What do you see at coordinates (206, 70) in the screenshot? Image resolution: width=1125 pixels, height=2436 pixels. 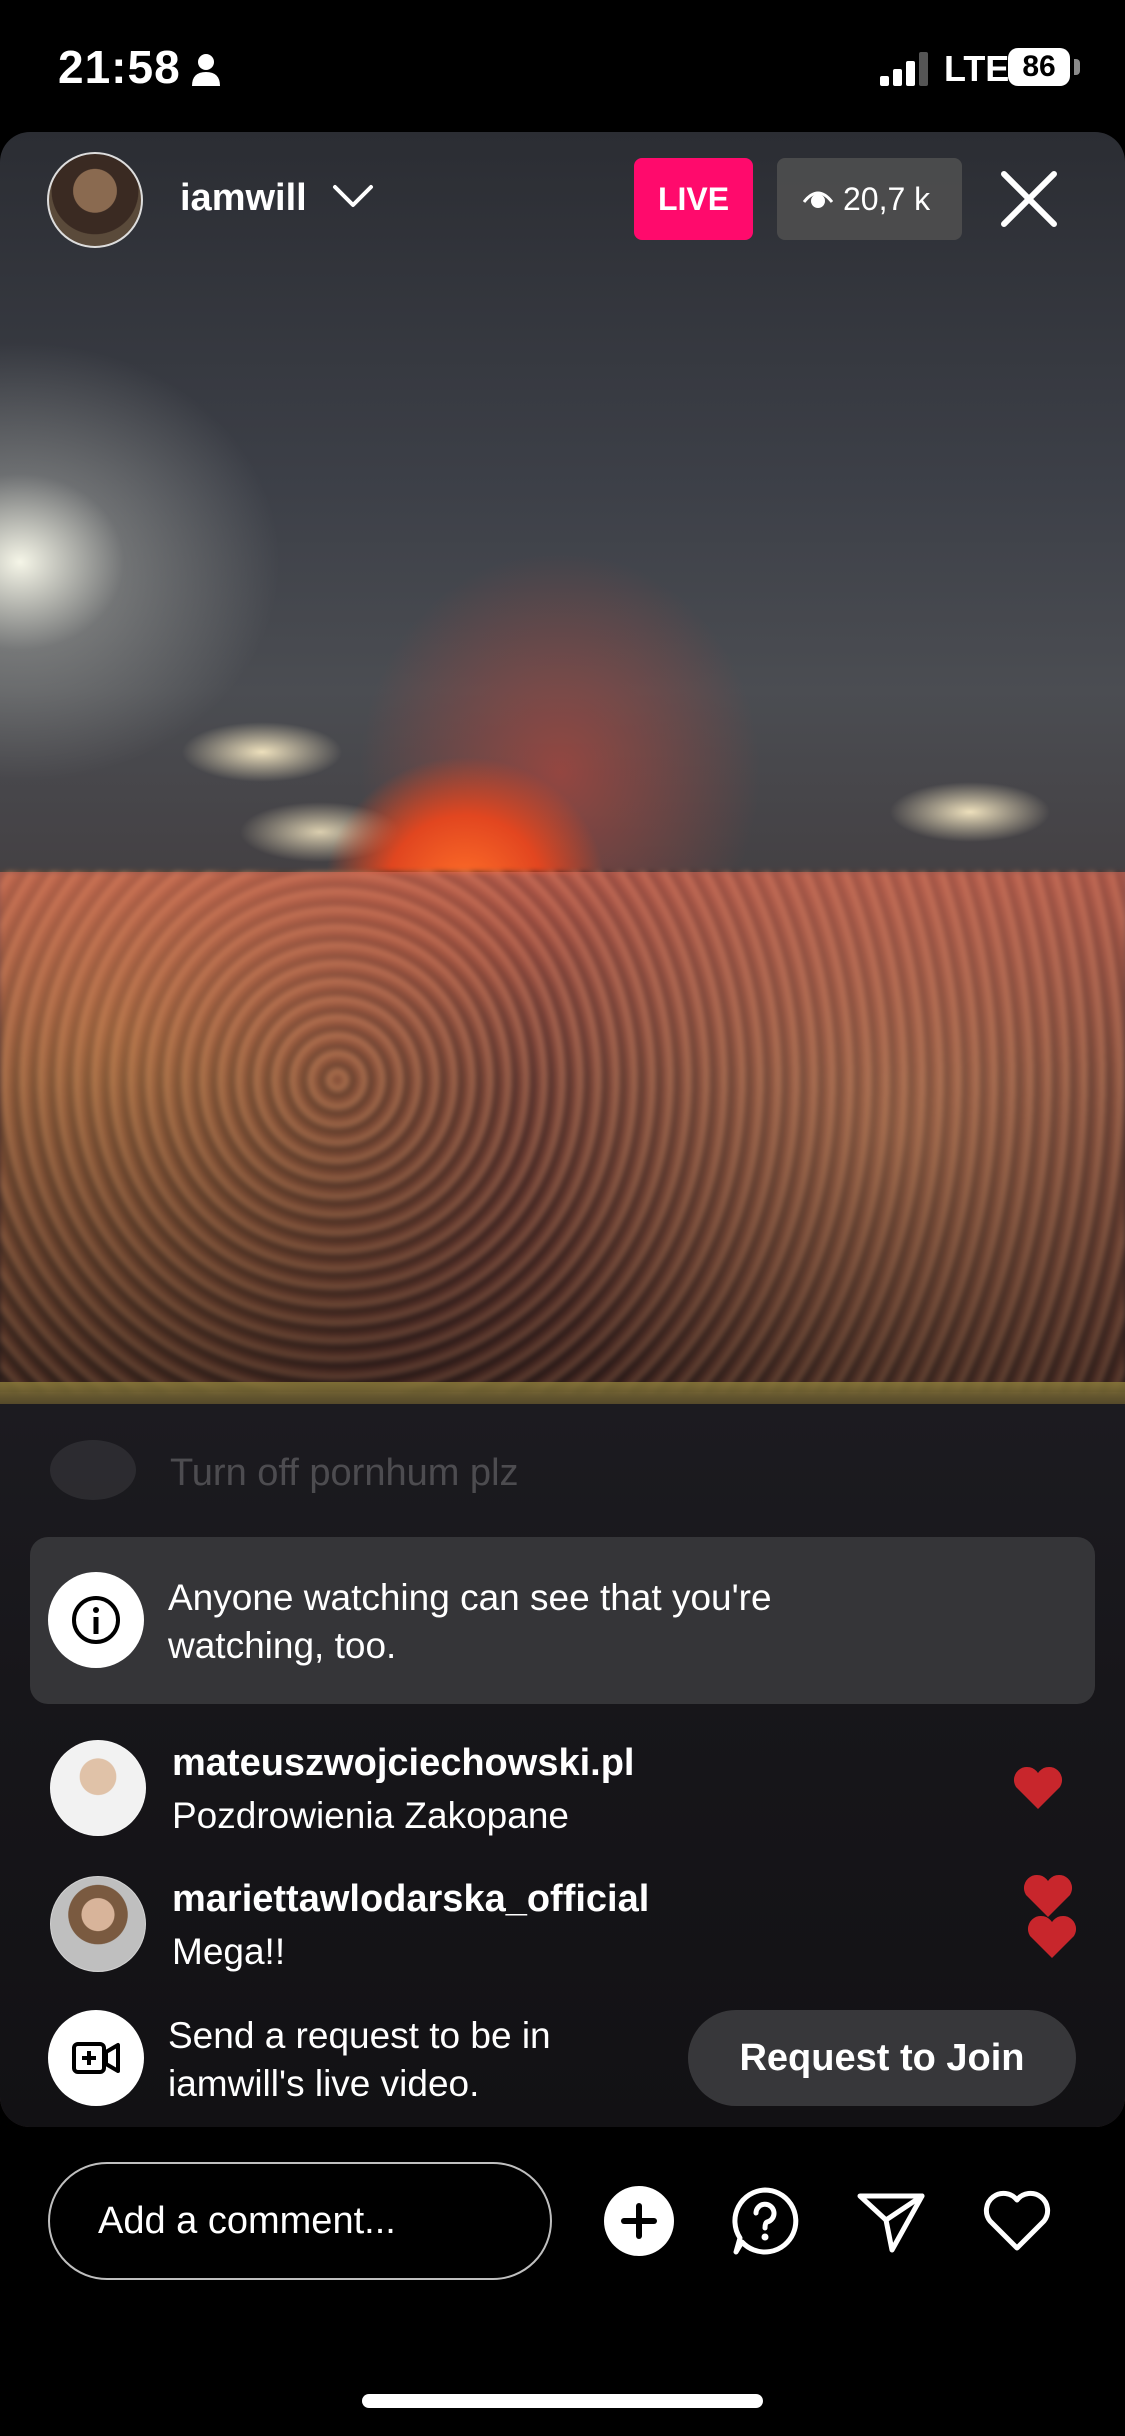 I see `person-icon` at bounding box center [206, 70].